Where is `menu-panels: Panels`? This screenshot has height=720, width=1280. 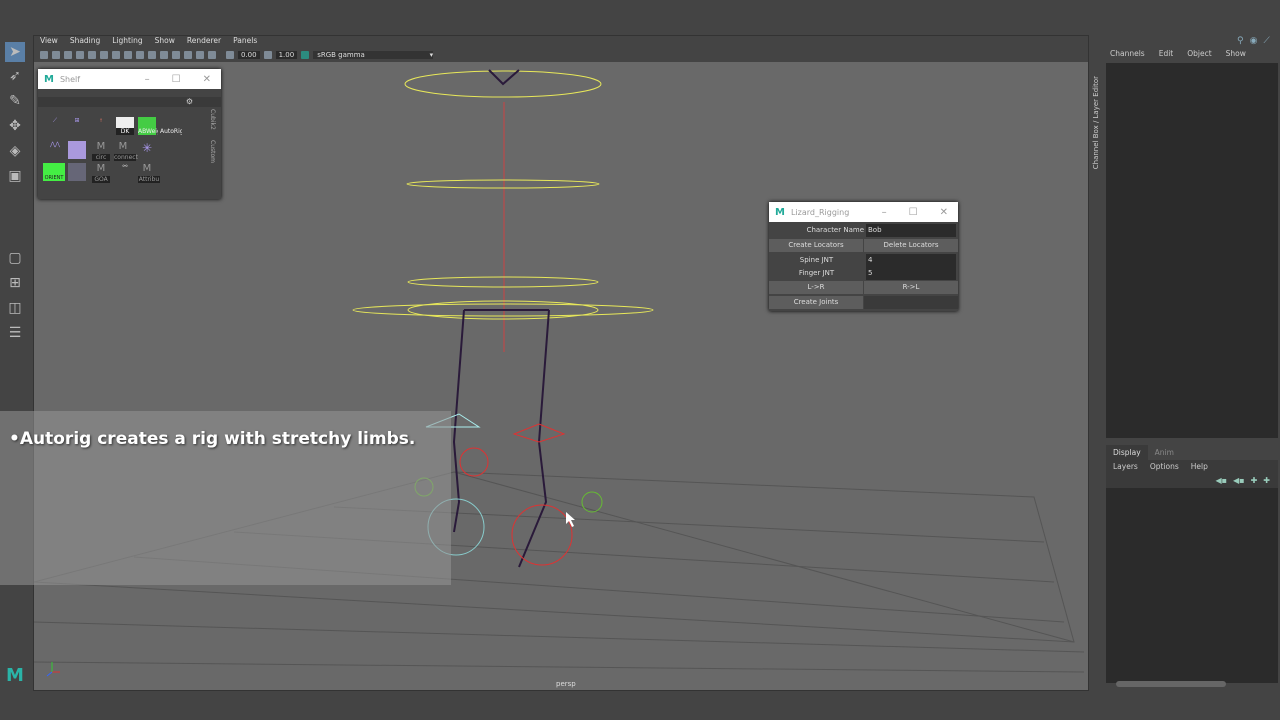 menu-panels: Panels is located at coordinates (245, 42).